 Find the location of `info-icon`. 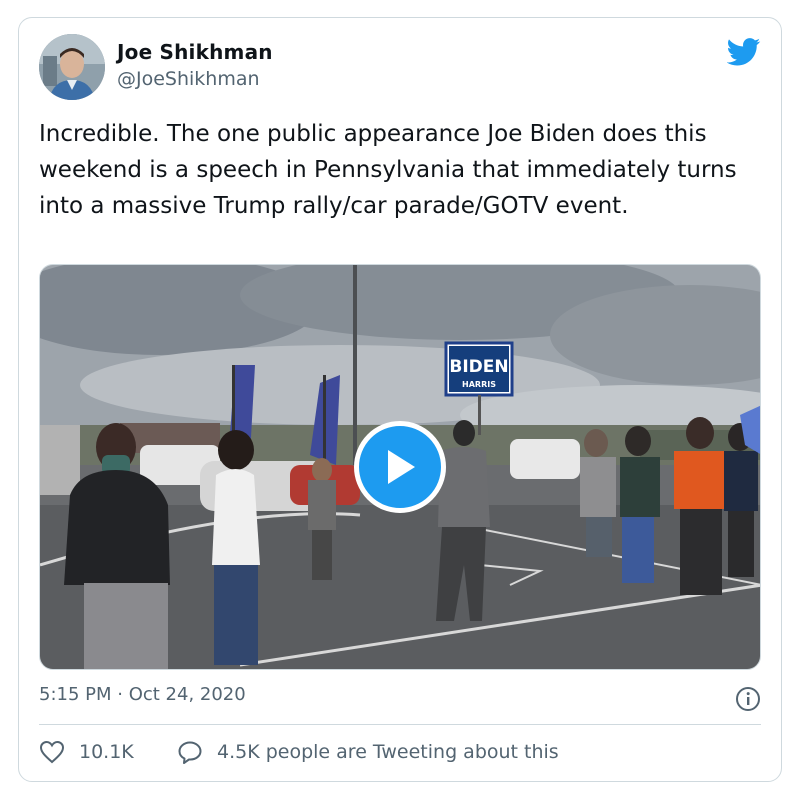

info-icon is located at coordinates (748, 699).